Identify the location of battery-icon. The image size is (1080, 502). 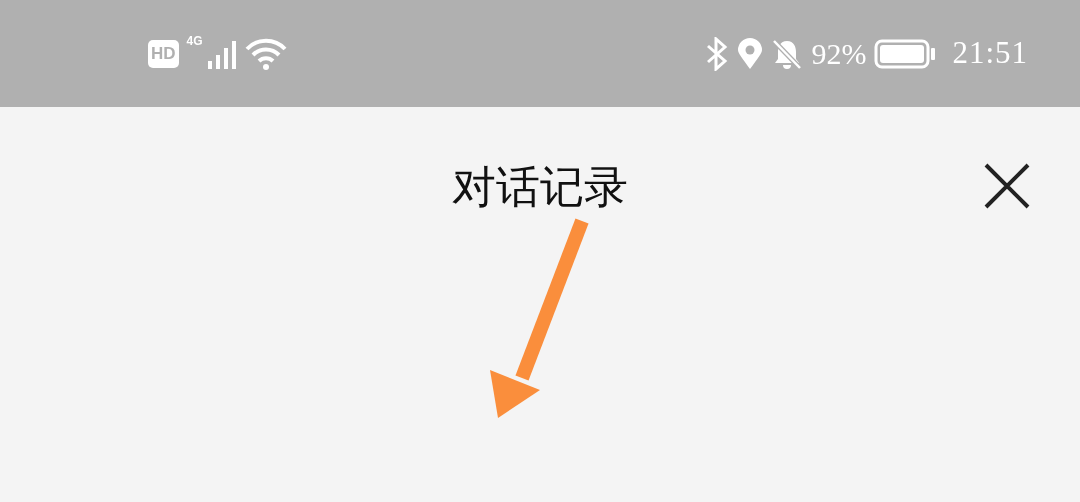
(905, 53).